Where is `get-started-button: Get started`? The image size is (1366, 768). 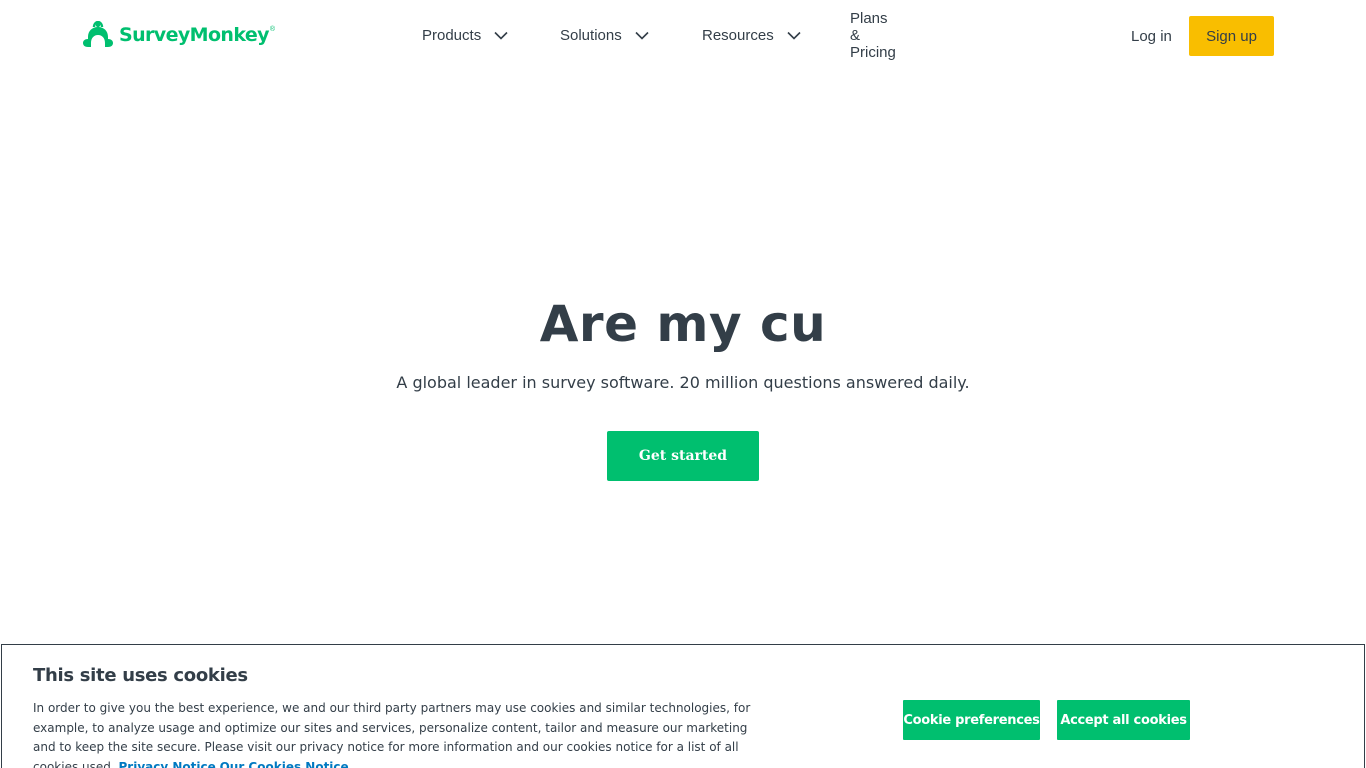 get-started-button: Get started is located at coordinates (683, 456).